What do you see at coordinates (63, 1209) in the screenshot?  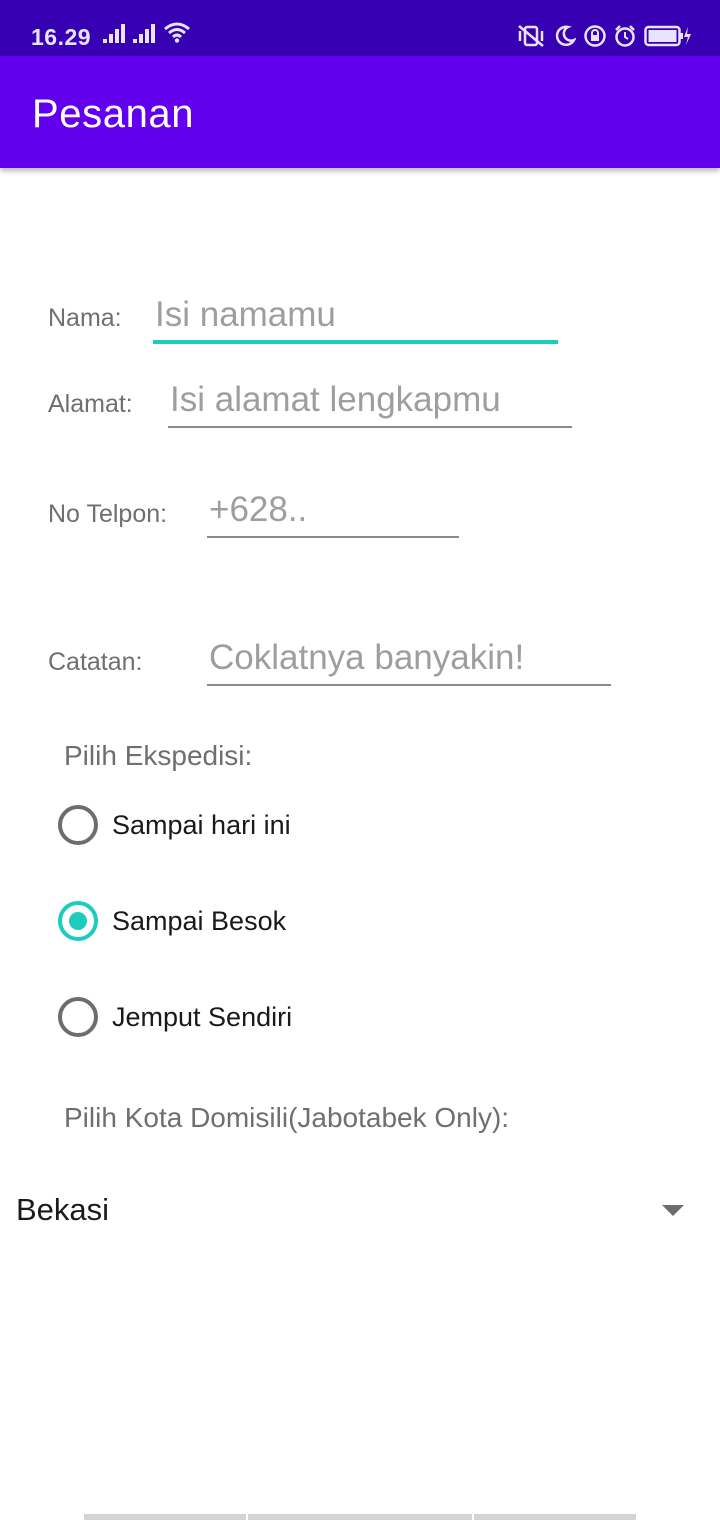 I see `kota-selected-value: Bekasi` at bounding box center [63, 1209].